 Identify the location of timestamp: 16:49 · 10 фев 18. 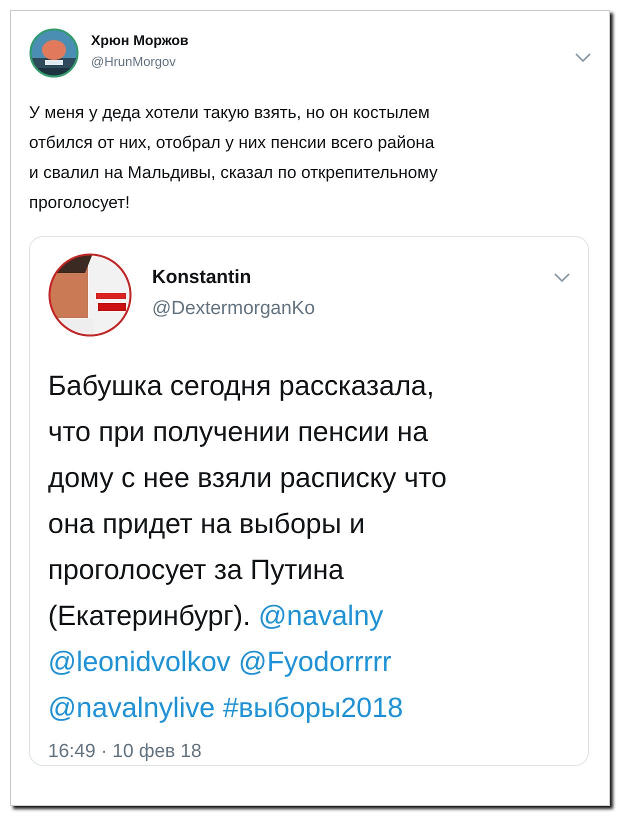
(125, 752).